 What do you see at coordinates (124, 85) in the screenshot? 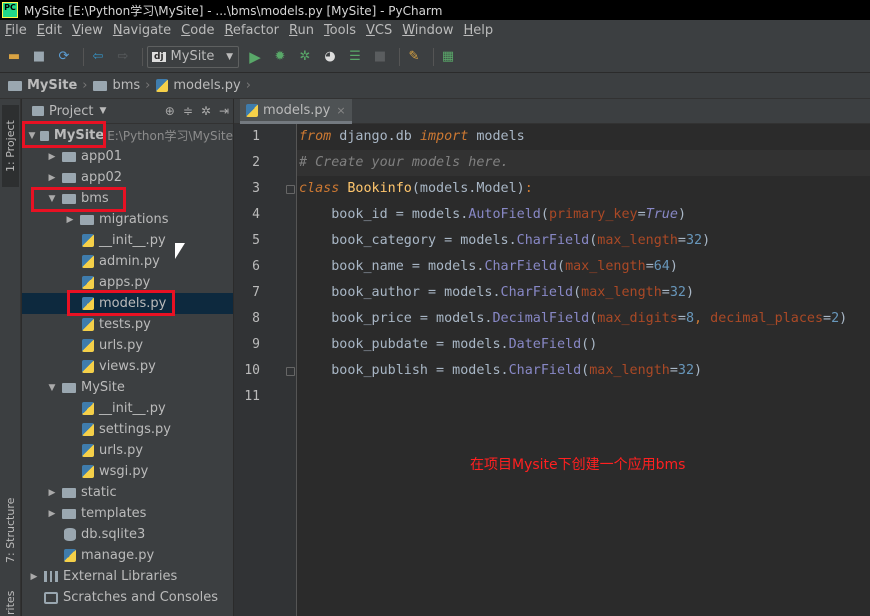
I see `breadcrumb-item-bms: bms ›` at bounding box center [124, 85].